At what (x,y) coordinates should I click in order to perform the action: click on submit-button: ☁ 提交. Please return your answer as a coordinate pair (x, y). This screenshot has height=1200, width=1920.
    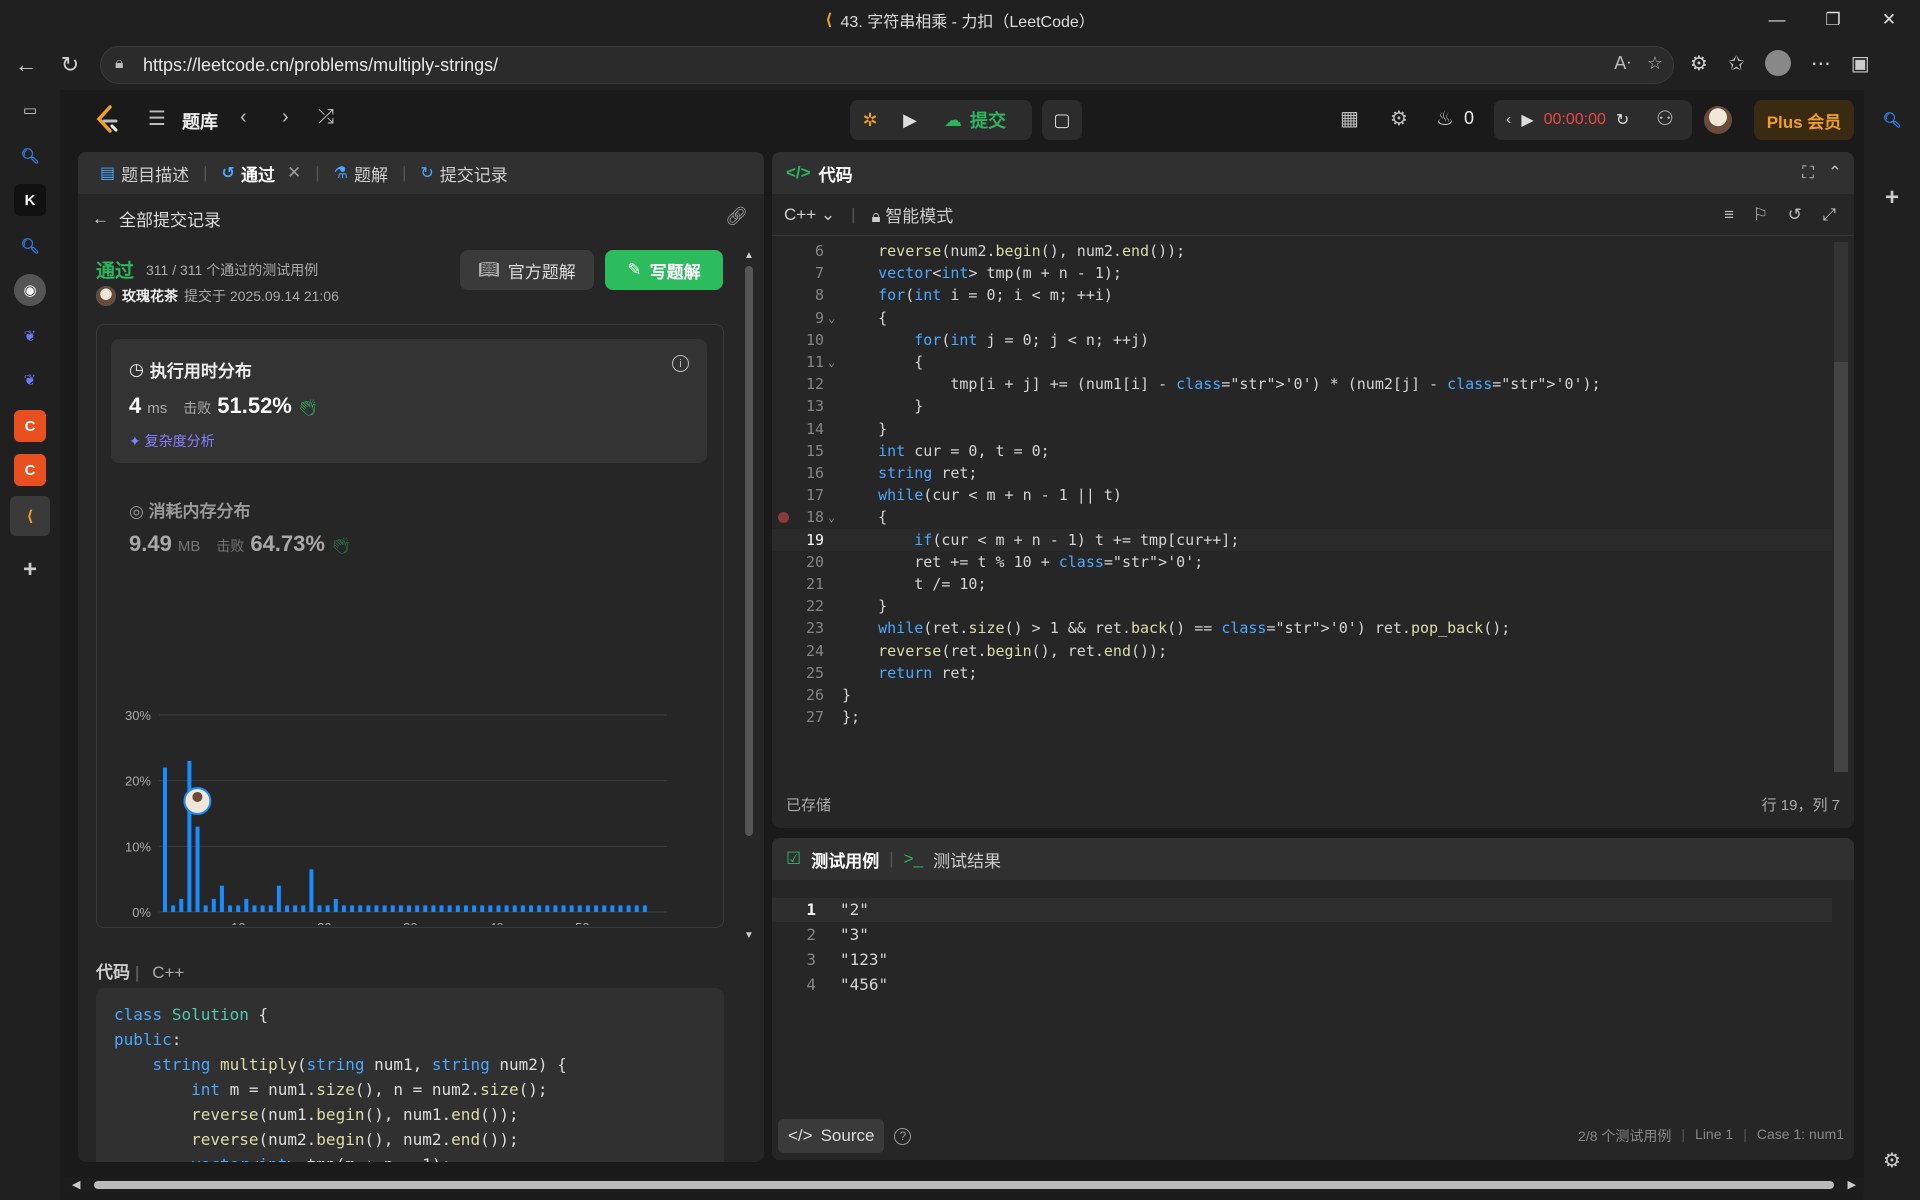
    Looking at the image, I should click on (975, 120).